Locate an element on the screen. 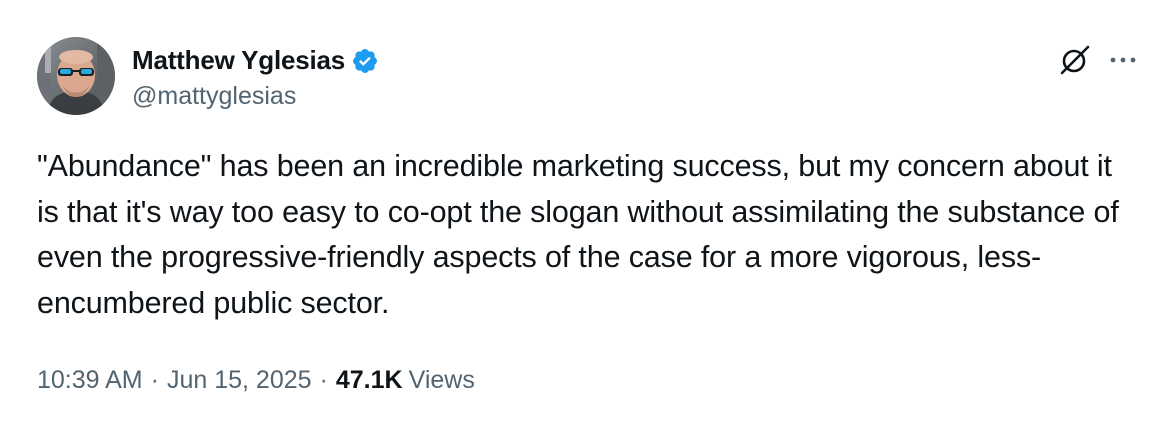  more-icon is located at coordinates (1123, 60).